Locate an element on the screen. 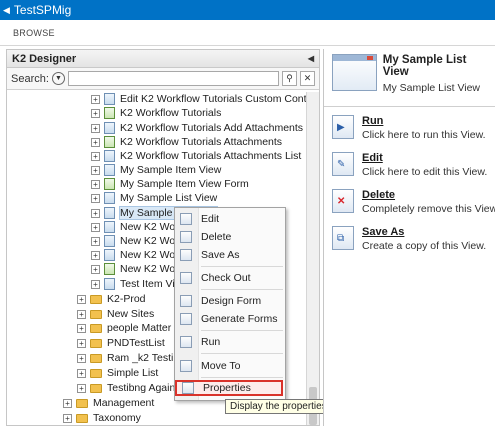 The image size is (495, 426). tree-folder: + Management is located at coordinates (108, 403).